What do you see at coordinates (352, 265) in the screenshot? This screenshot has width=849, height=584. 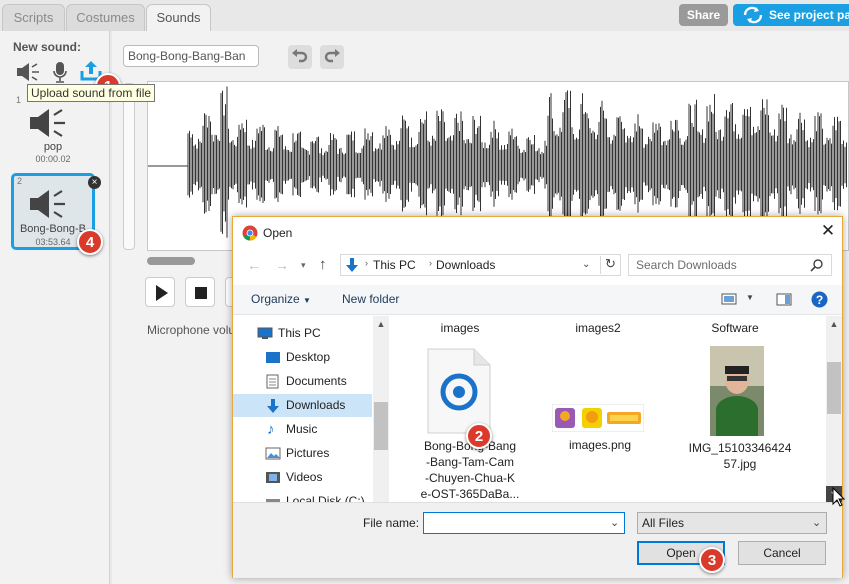 I see `downloads-folder-icon` at bounding box center [352, 265].